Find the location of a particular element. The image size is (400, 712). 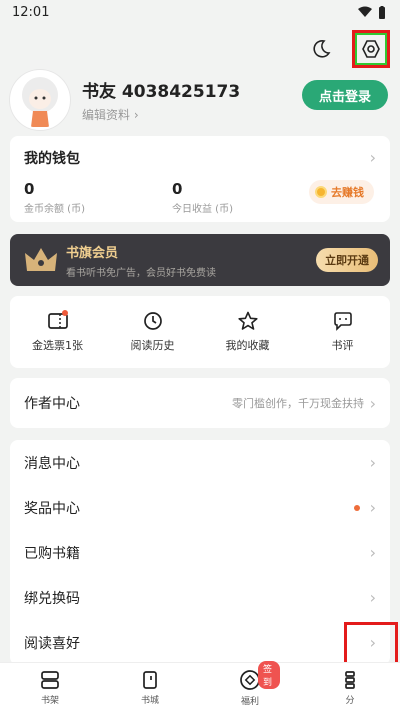

wifi-icon is located at coordinates (365, 11).